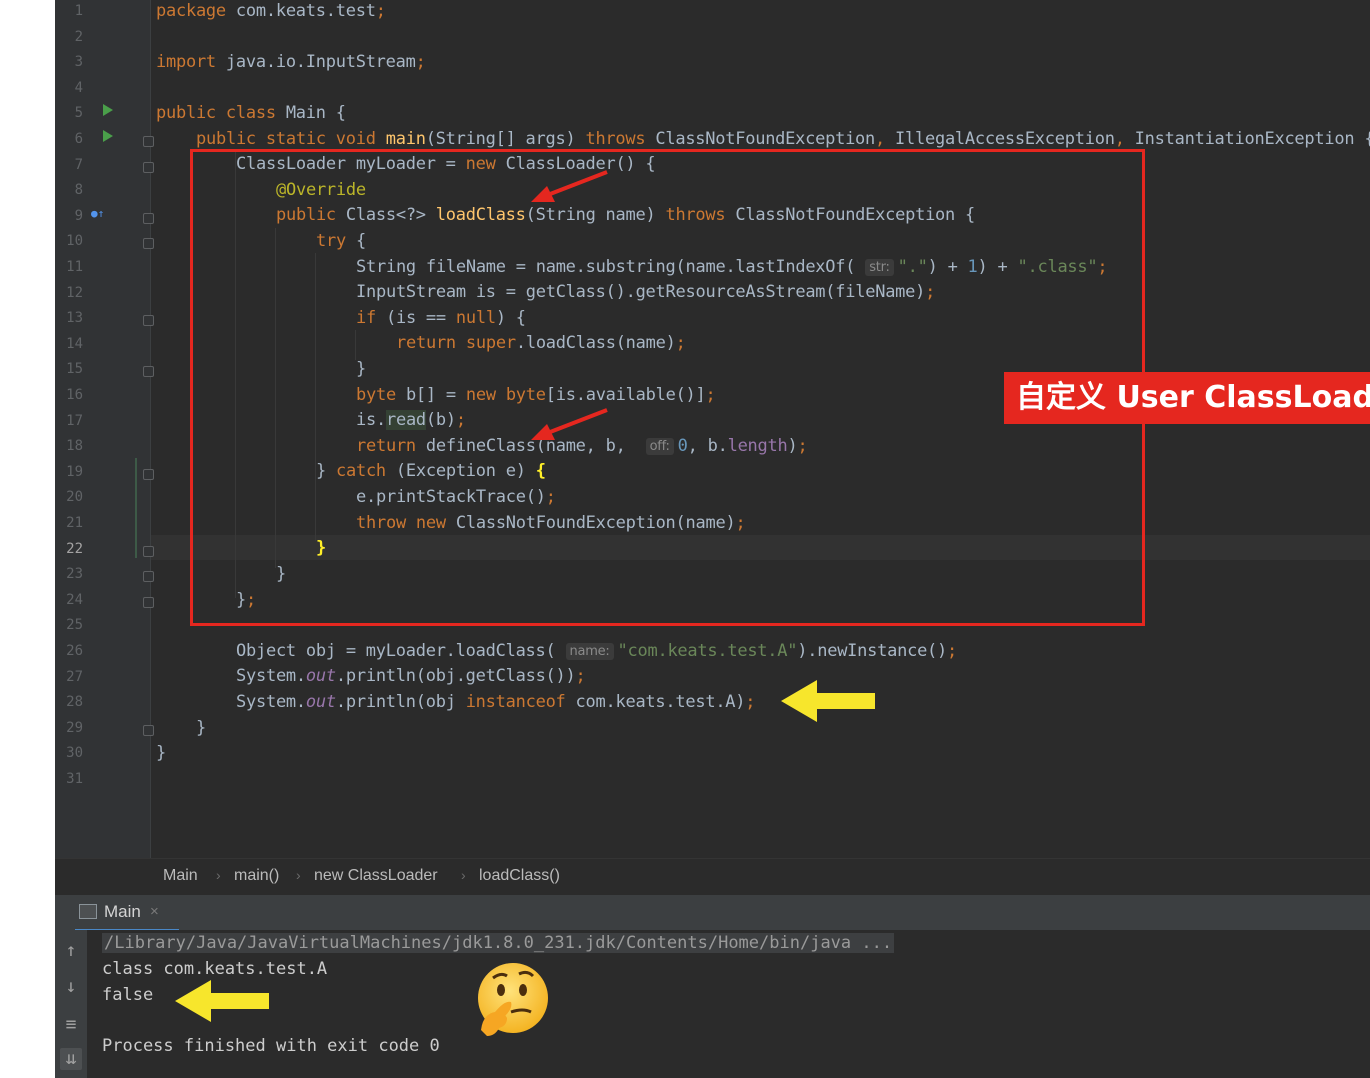 This screenshot has width=1370, height=1078. Describe the element at coordinates (74, 369) in the screenshot. I see `line-number: 15` at that location.